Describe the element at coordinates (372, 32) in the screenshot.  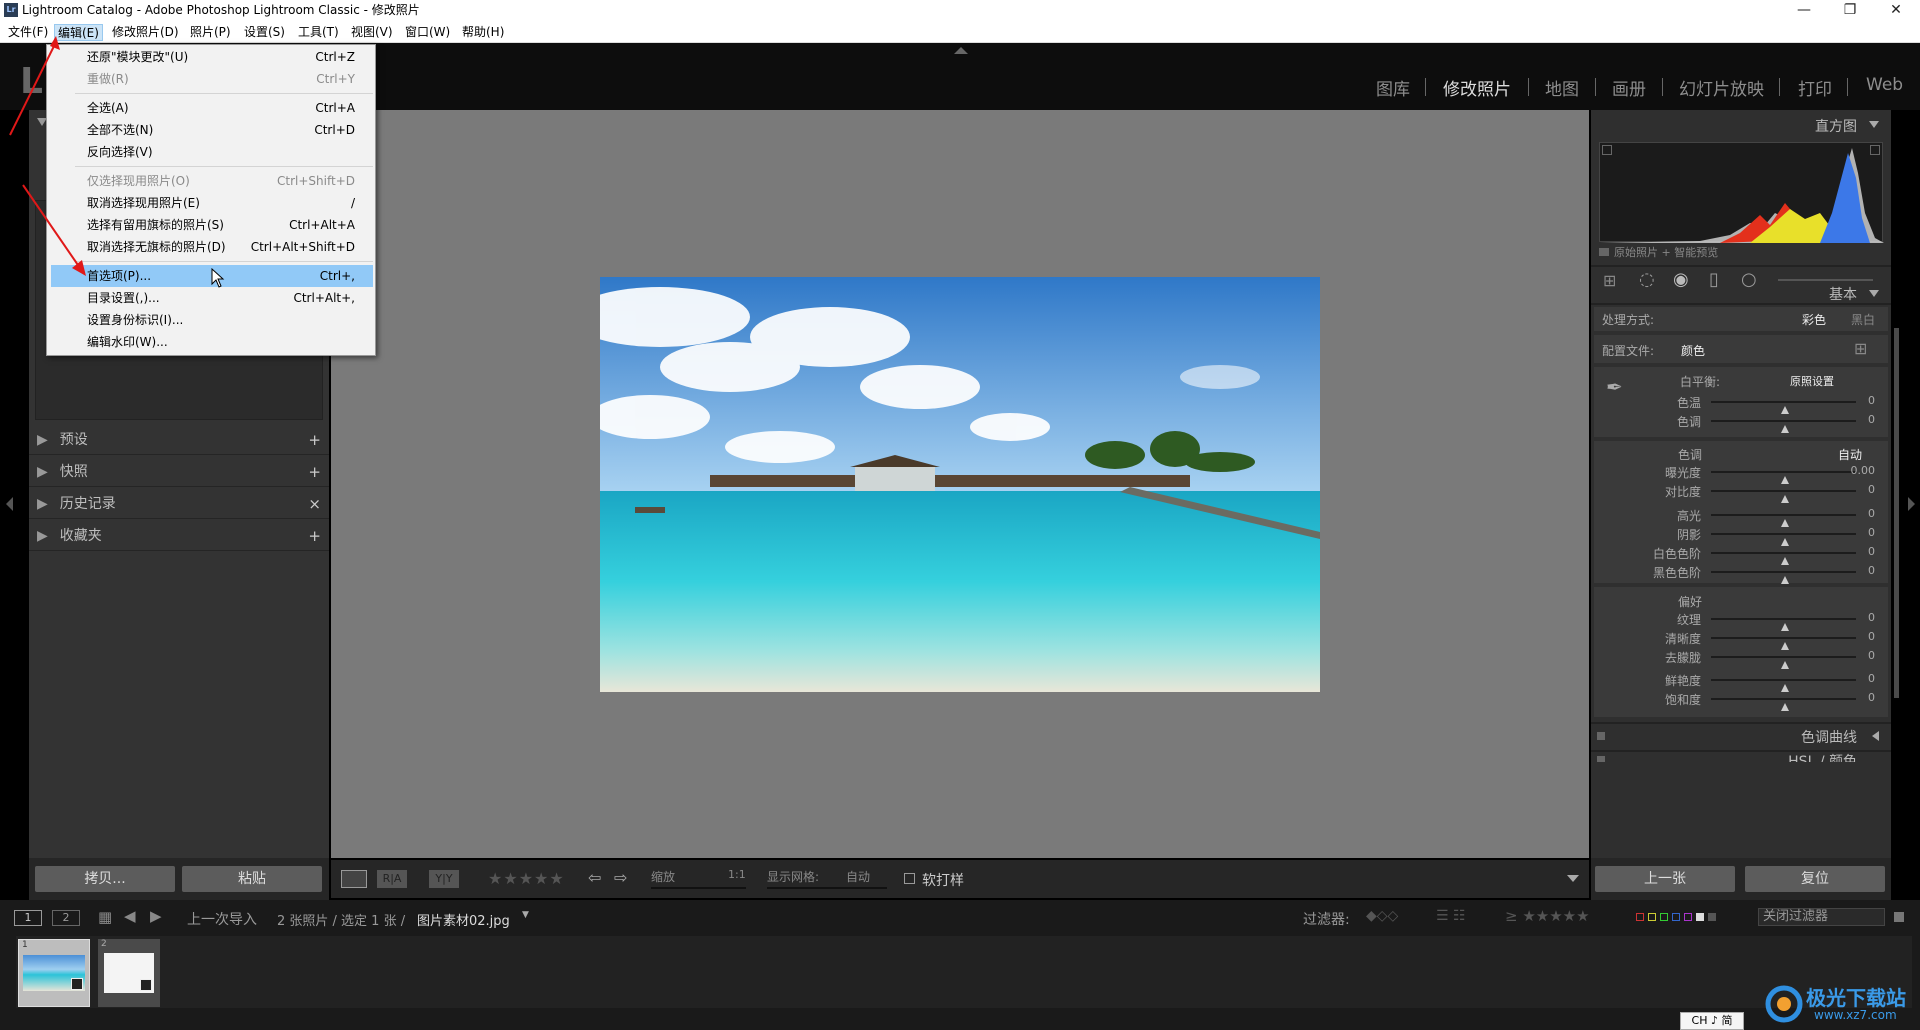
I see `menu-view: 视图(V)` at that location.